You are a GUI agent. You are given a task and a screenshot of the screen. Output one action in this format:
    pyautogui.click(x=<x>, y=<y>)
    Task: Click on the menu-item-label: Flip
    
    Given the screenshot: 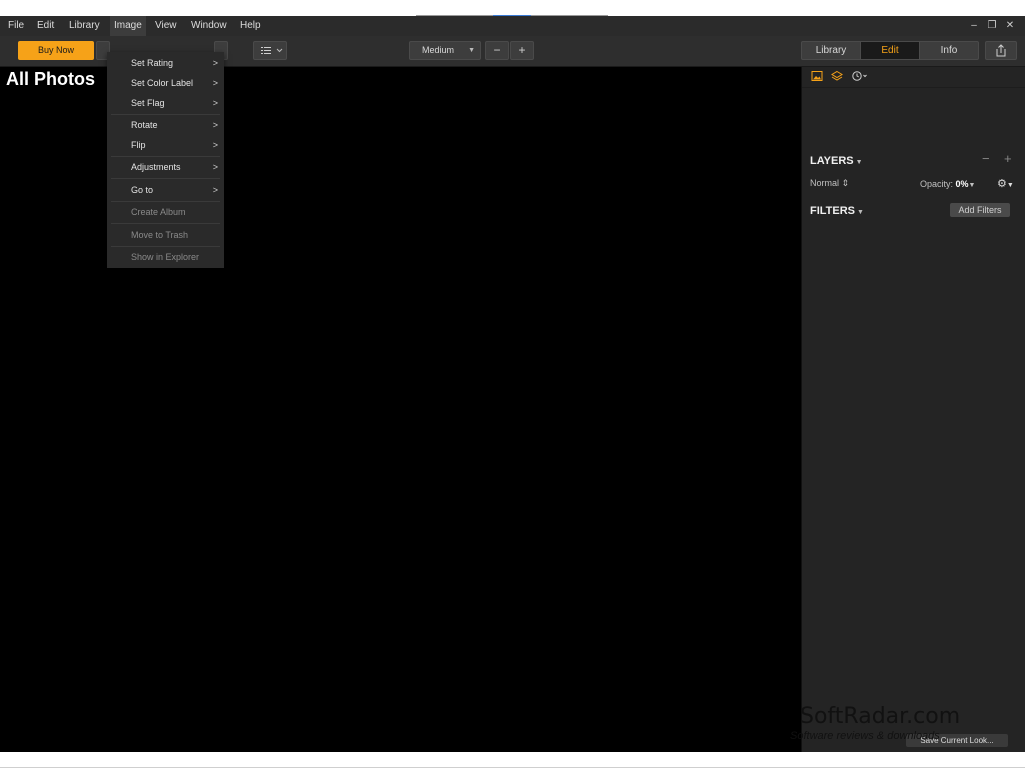 What is the action you would take?
    pyautogui.click(x=138, y=145)
    